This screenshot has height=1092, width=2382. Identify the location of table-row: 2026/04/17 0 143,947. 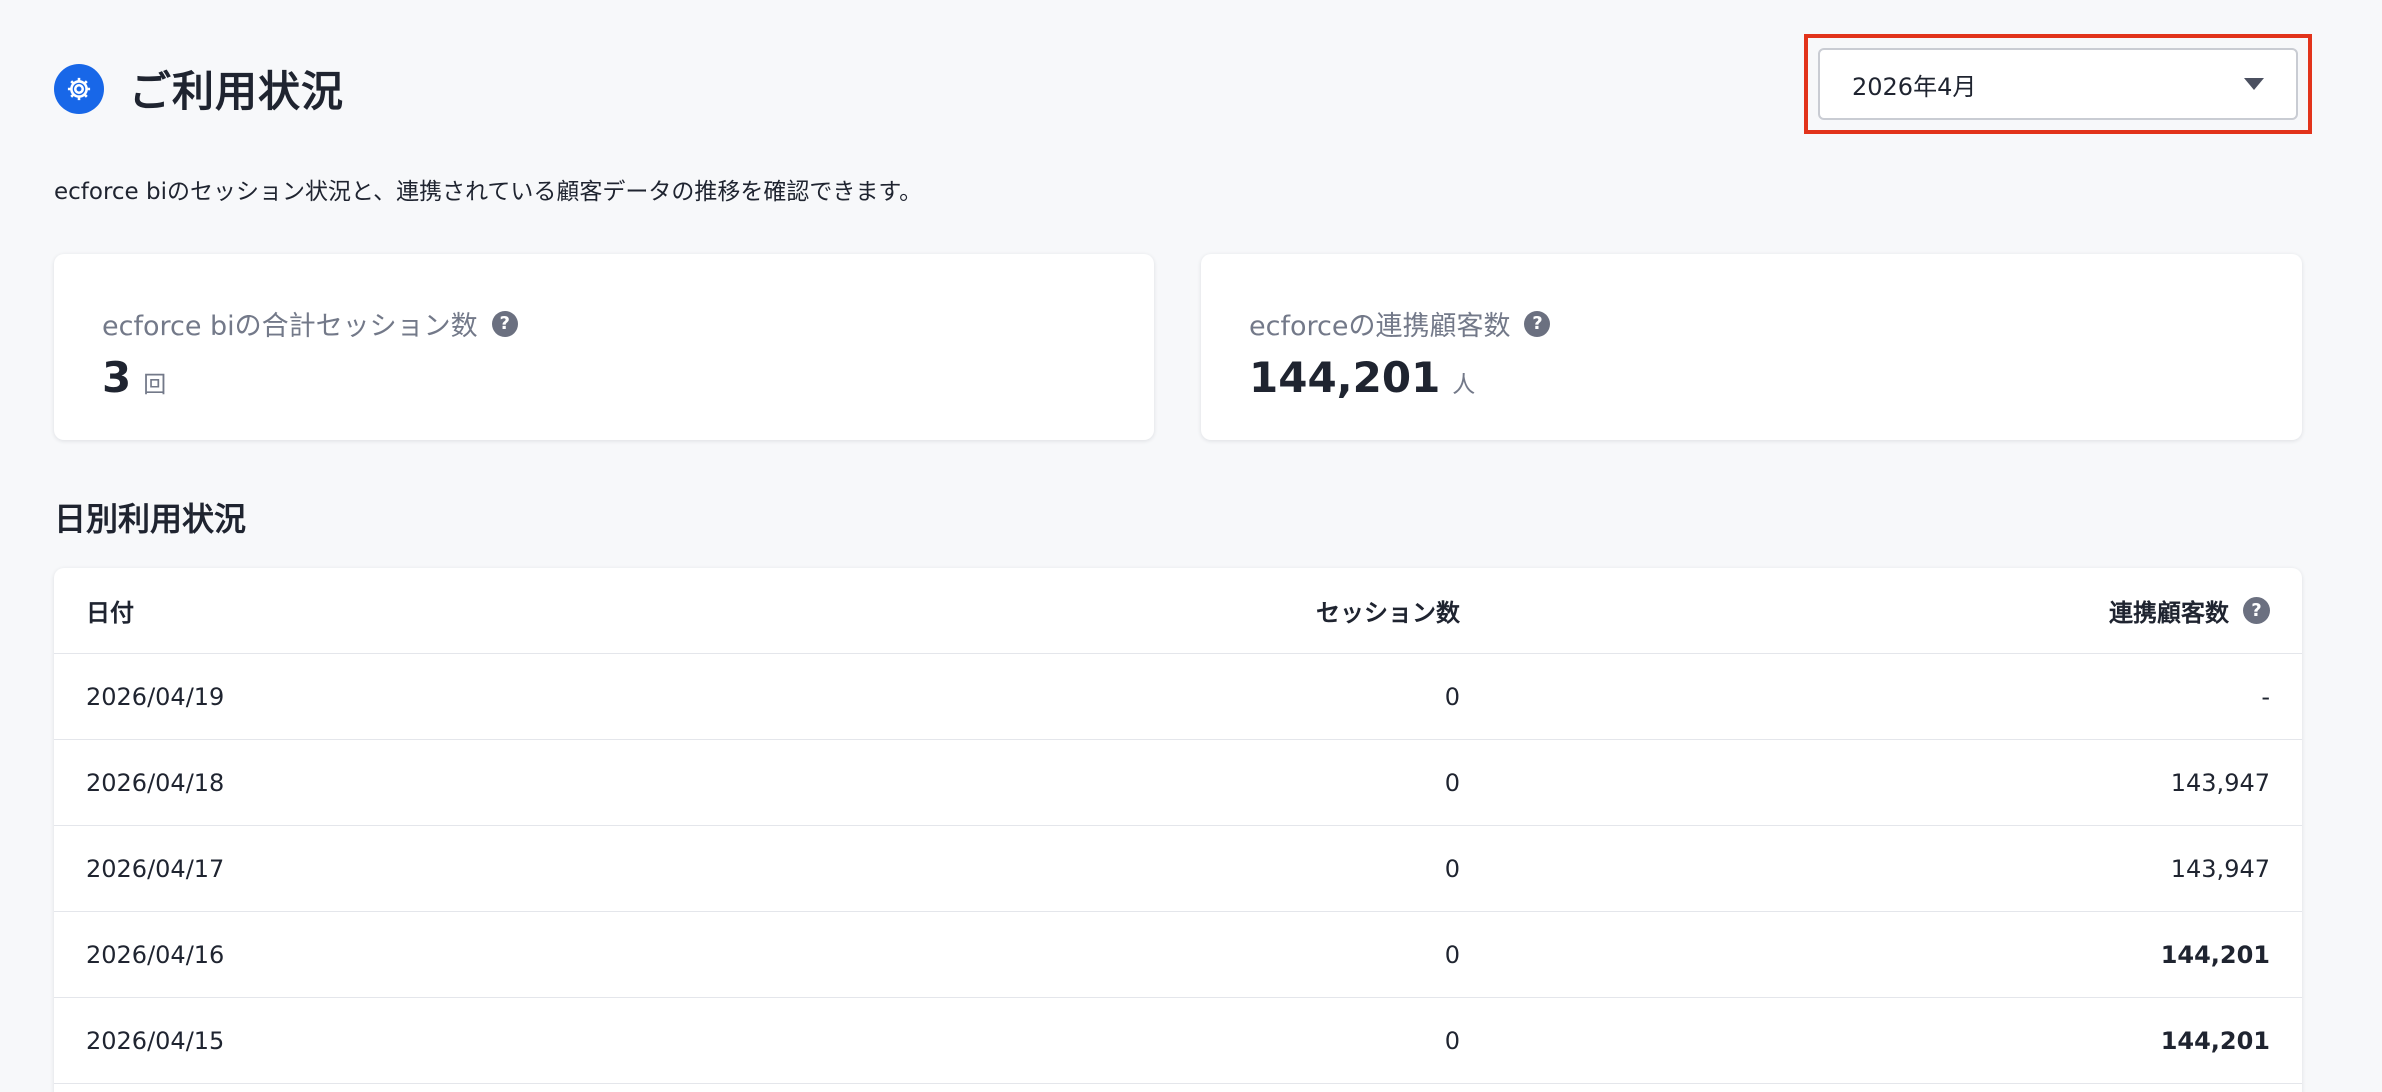
(1178, 869).